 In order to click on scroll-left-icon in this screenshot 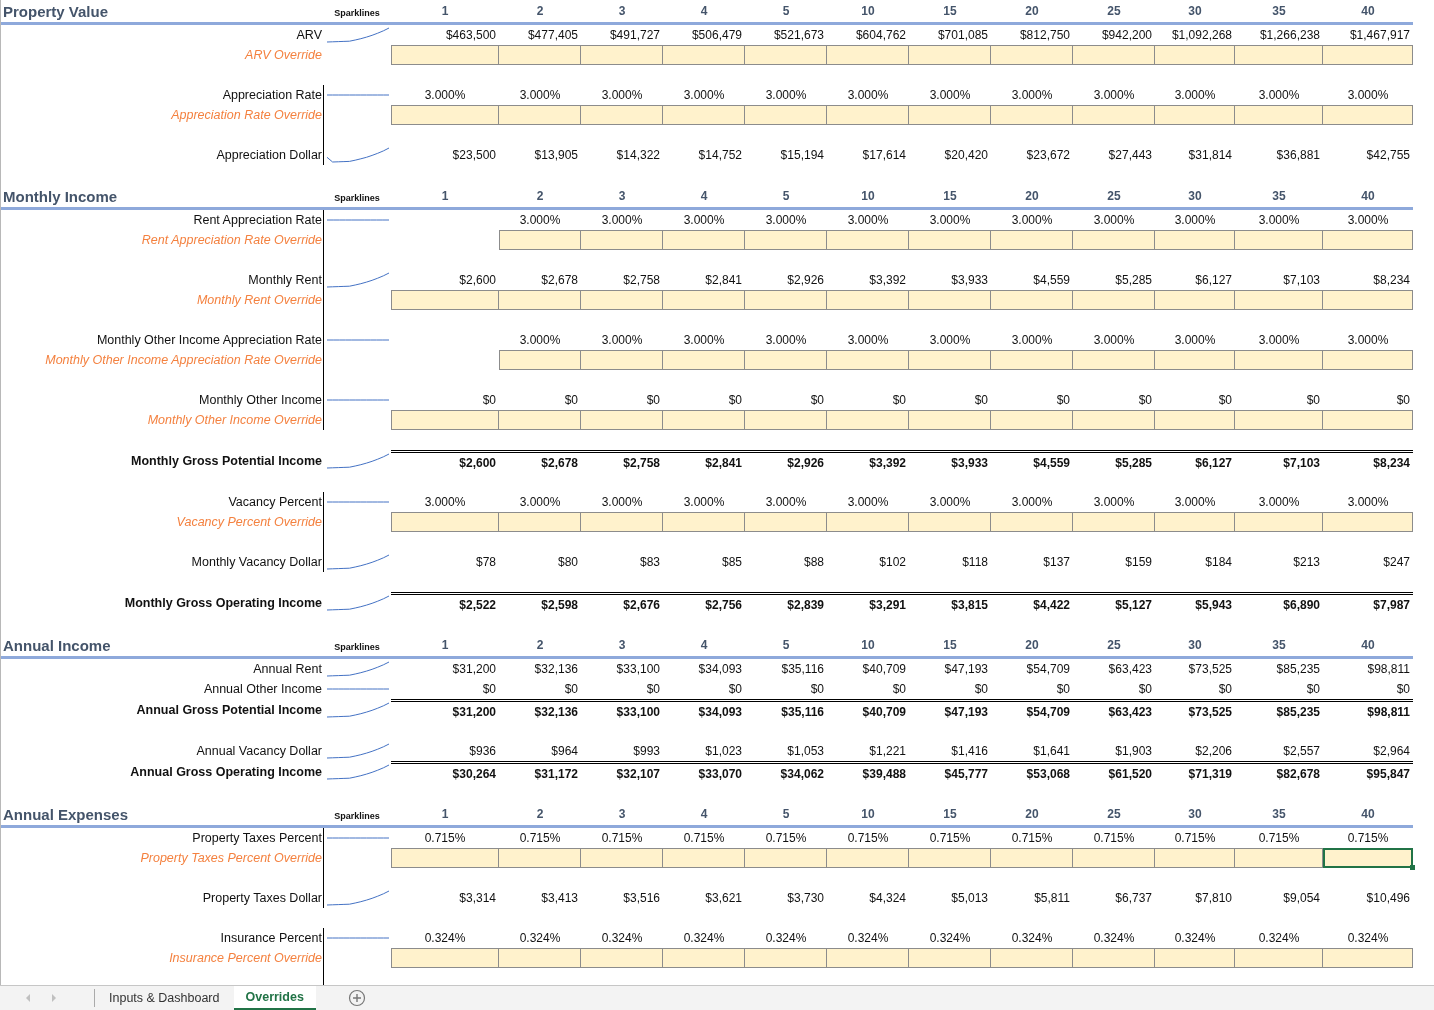, I will do `click(28, 998)`.